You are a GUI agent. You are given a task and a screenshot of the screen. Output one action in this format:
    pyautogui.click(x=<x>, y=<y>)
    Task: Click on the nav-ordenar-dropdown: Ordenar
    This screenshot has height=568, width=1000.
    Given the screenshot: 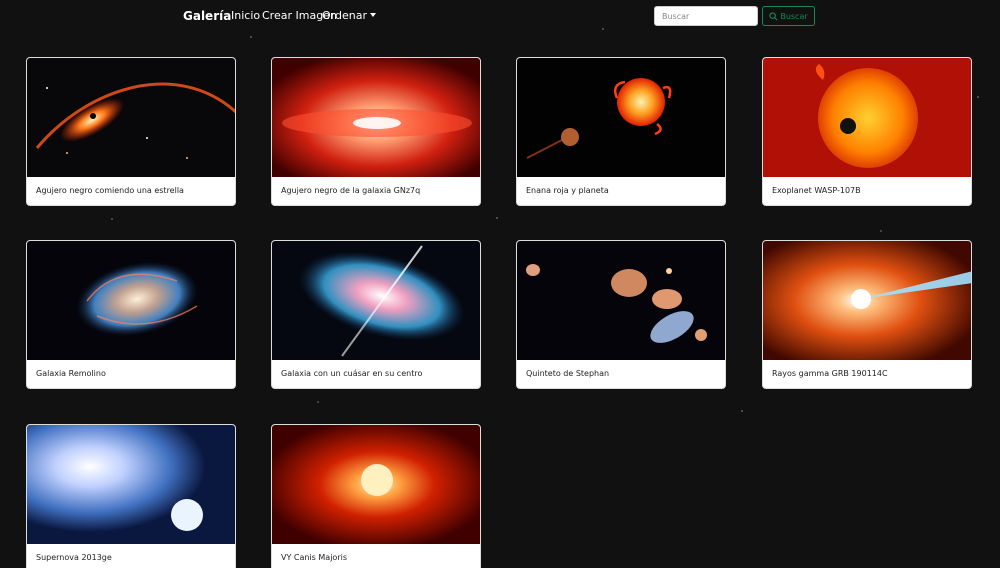 What is the action you would take?
    pyautogui.click(x=349, y=15)
    